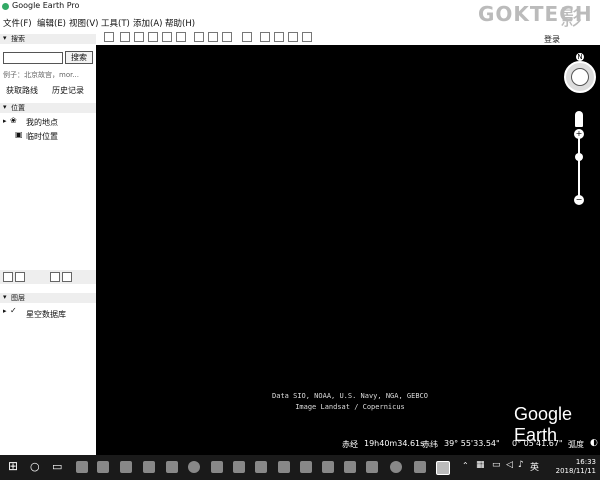  What do you see at coordinates (430, 444) in the screenshot?
I see `dec-label: 赤纬` at bounding box center [430, 444].